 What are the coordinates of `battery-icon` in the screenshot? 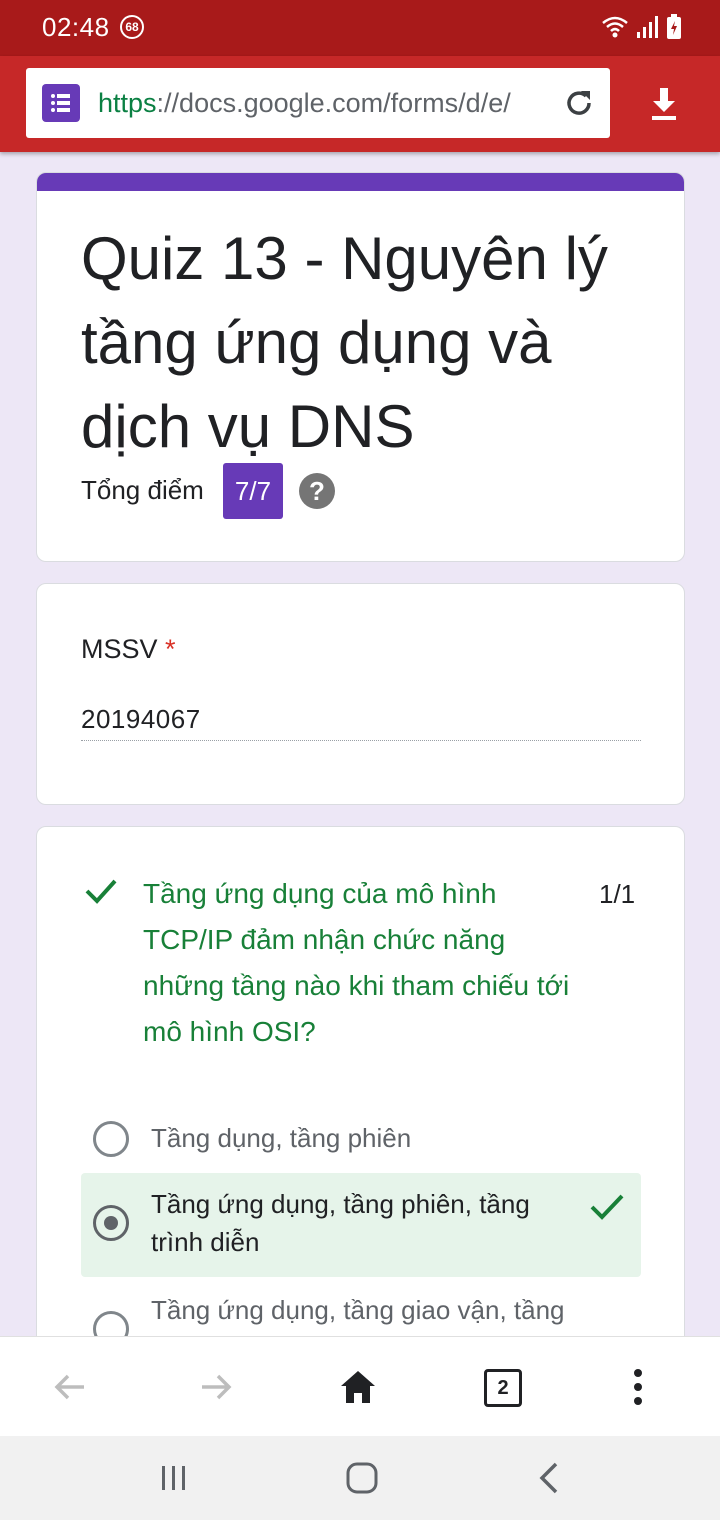 It's located at (674, 26).